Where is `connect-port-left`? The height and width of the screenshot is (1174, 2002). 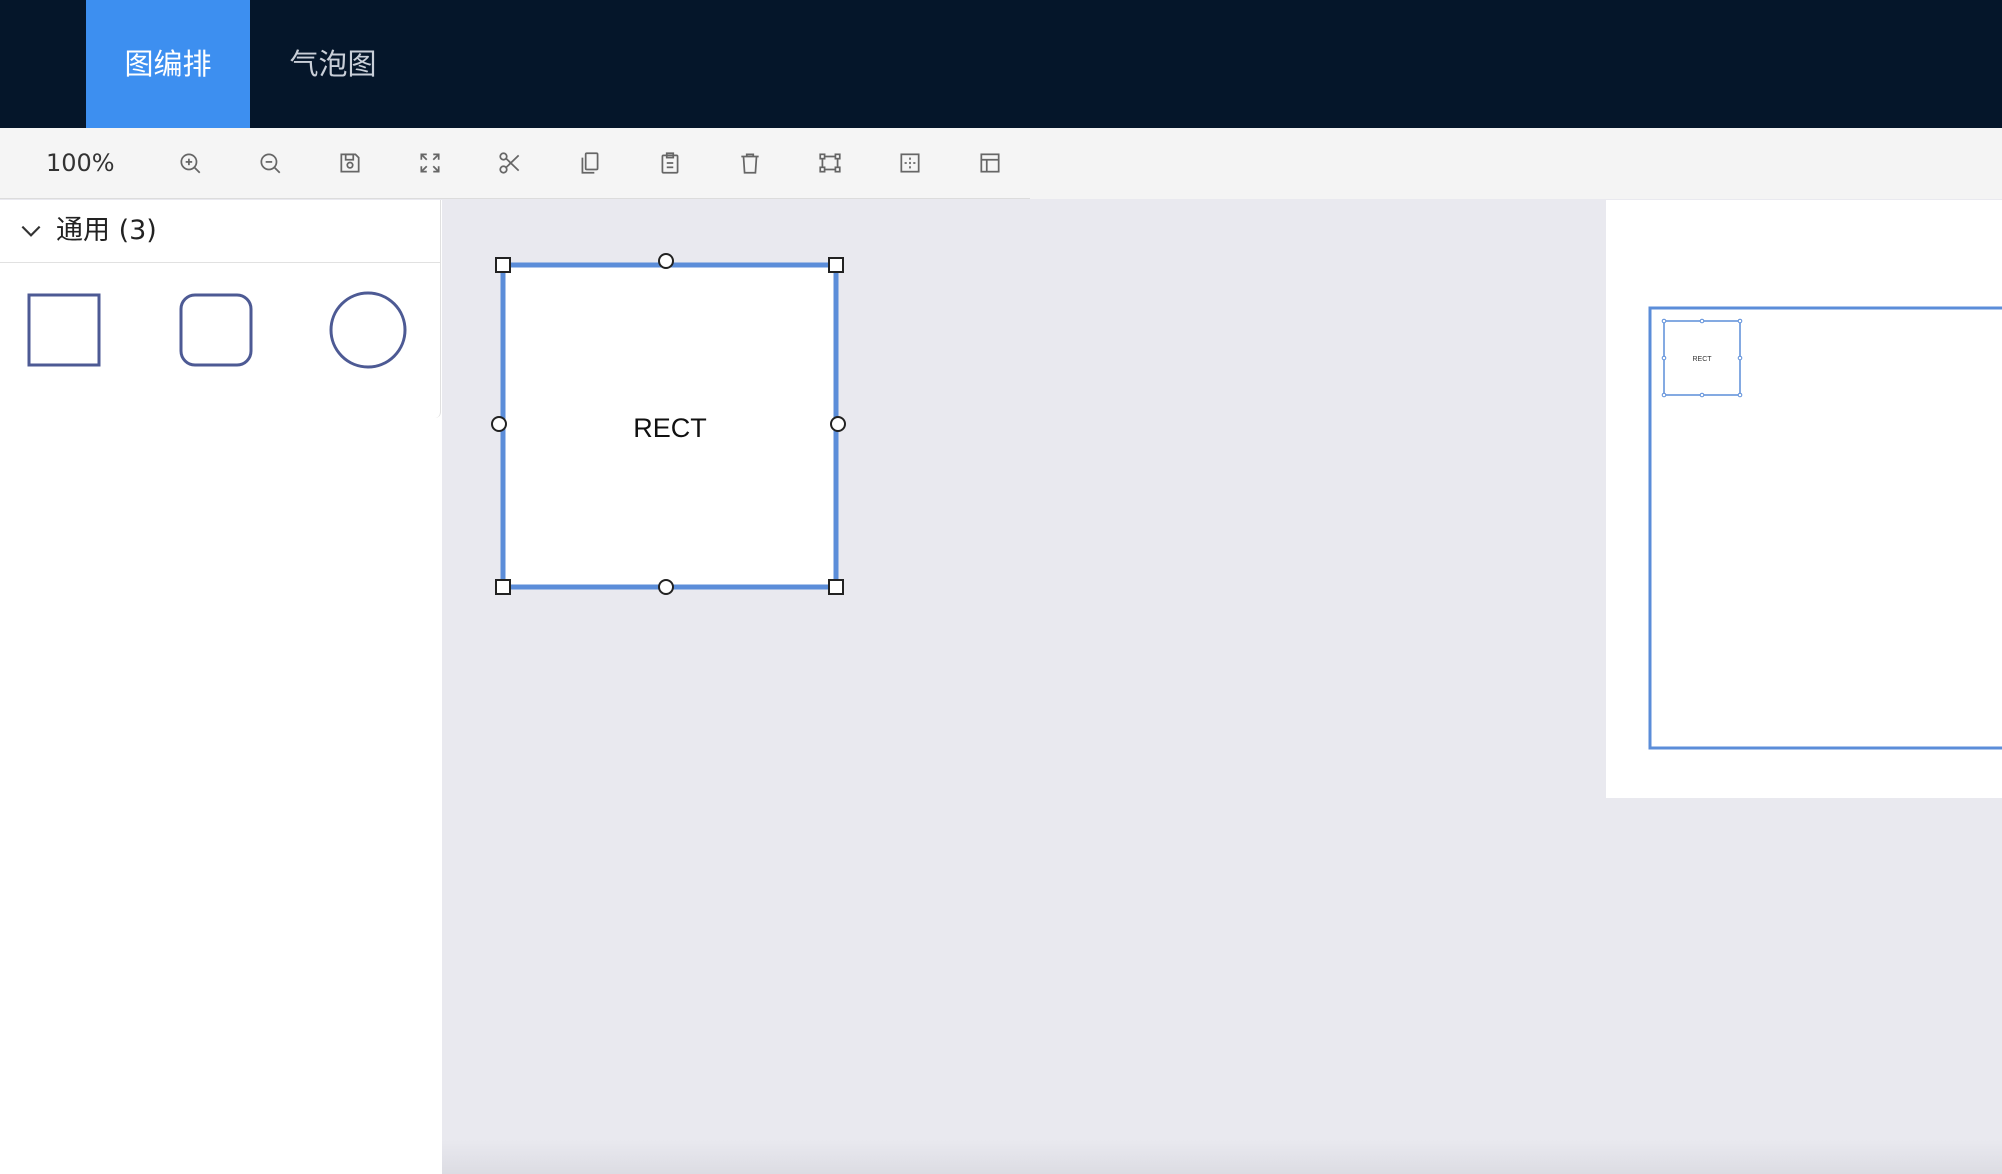 connect-port-left is located at coordinates (499, 424).